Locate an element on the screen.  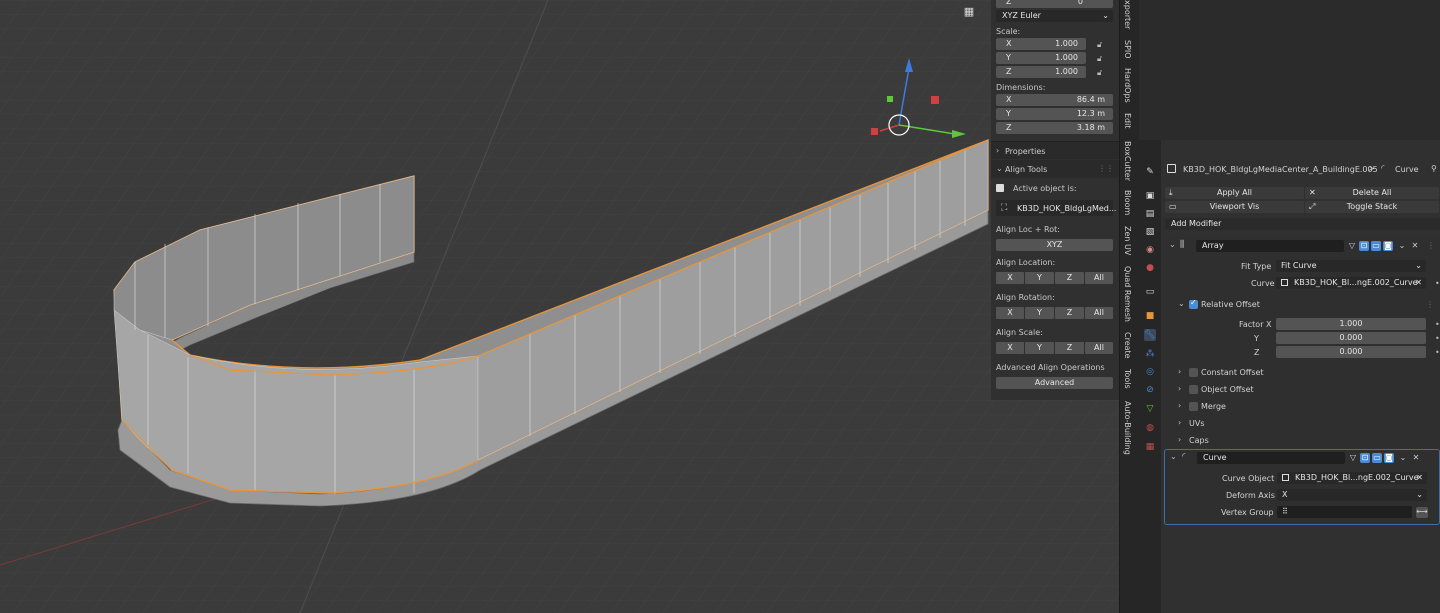
tool-icon: ✎ is located at coordinates (1150, 172).